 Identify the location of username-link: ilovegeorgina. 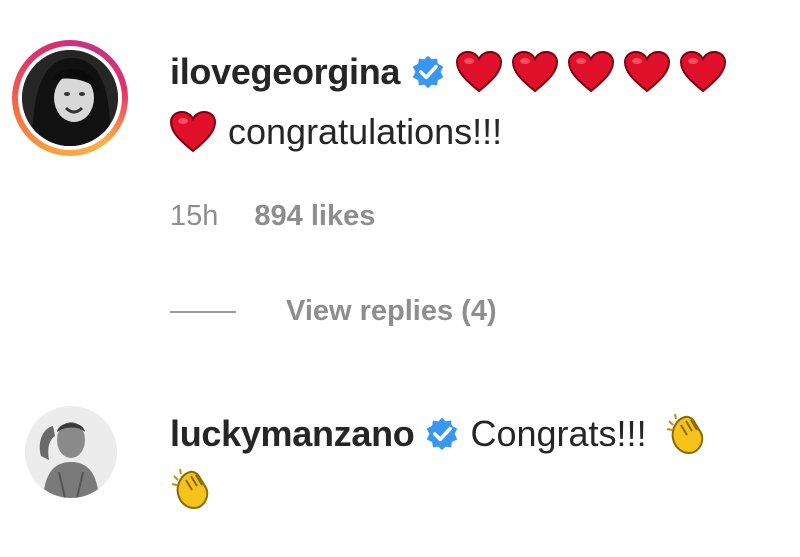
(285, 72).